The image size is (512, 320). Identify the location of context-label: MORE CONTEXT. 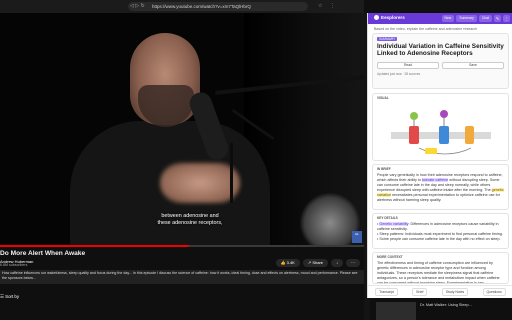
(390, 257).